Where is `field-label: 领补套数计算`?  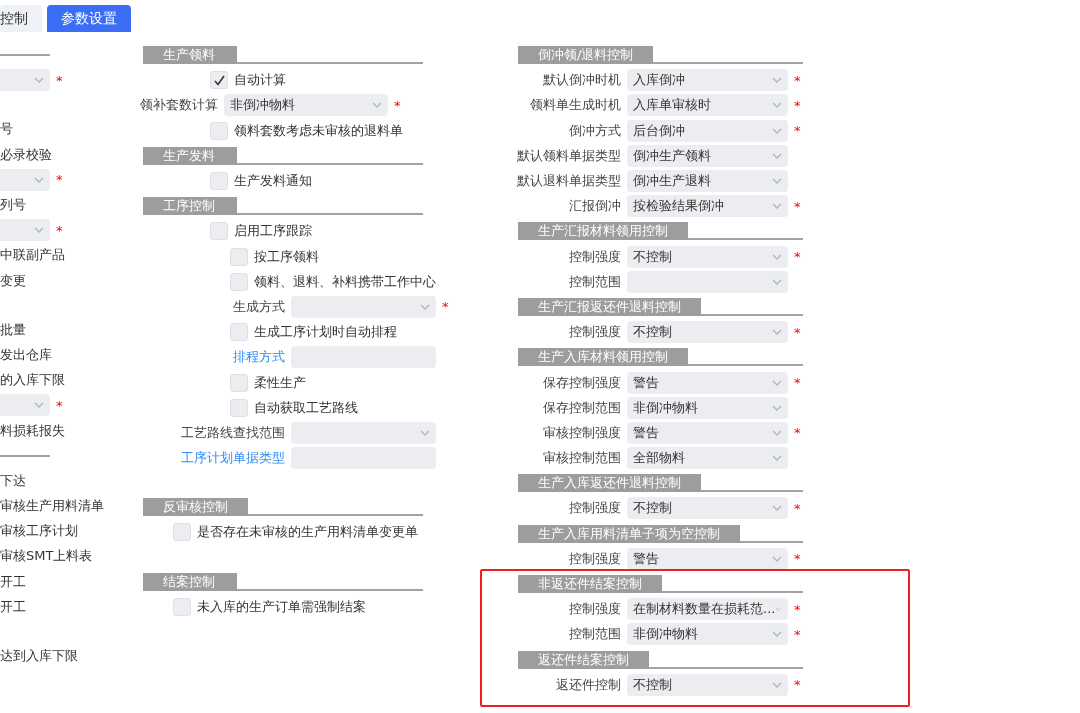
field-label: 领补套数计算 is located at coordinates (179, 105).